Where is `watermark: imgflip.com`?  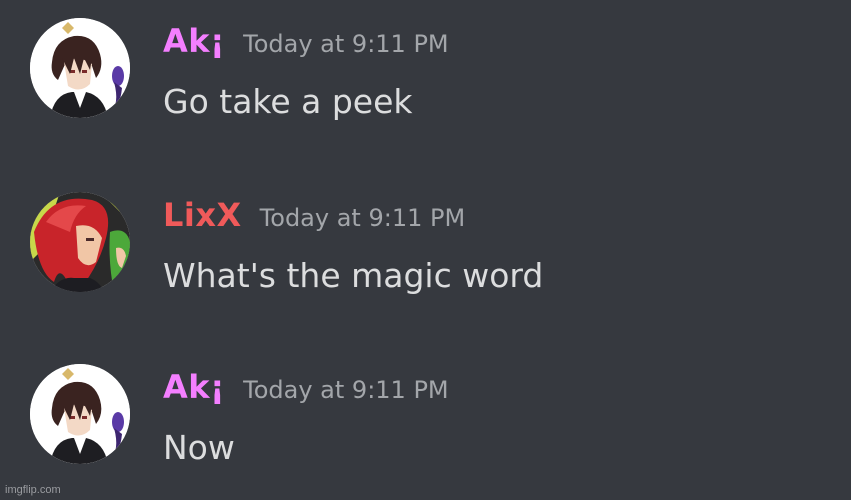 watermark: imgflip.com is located at coordinates (33, 490).